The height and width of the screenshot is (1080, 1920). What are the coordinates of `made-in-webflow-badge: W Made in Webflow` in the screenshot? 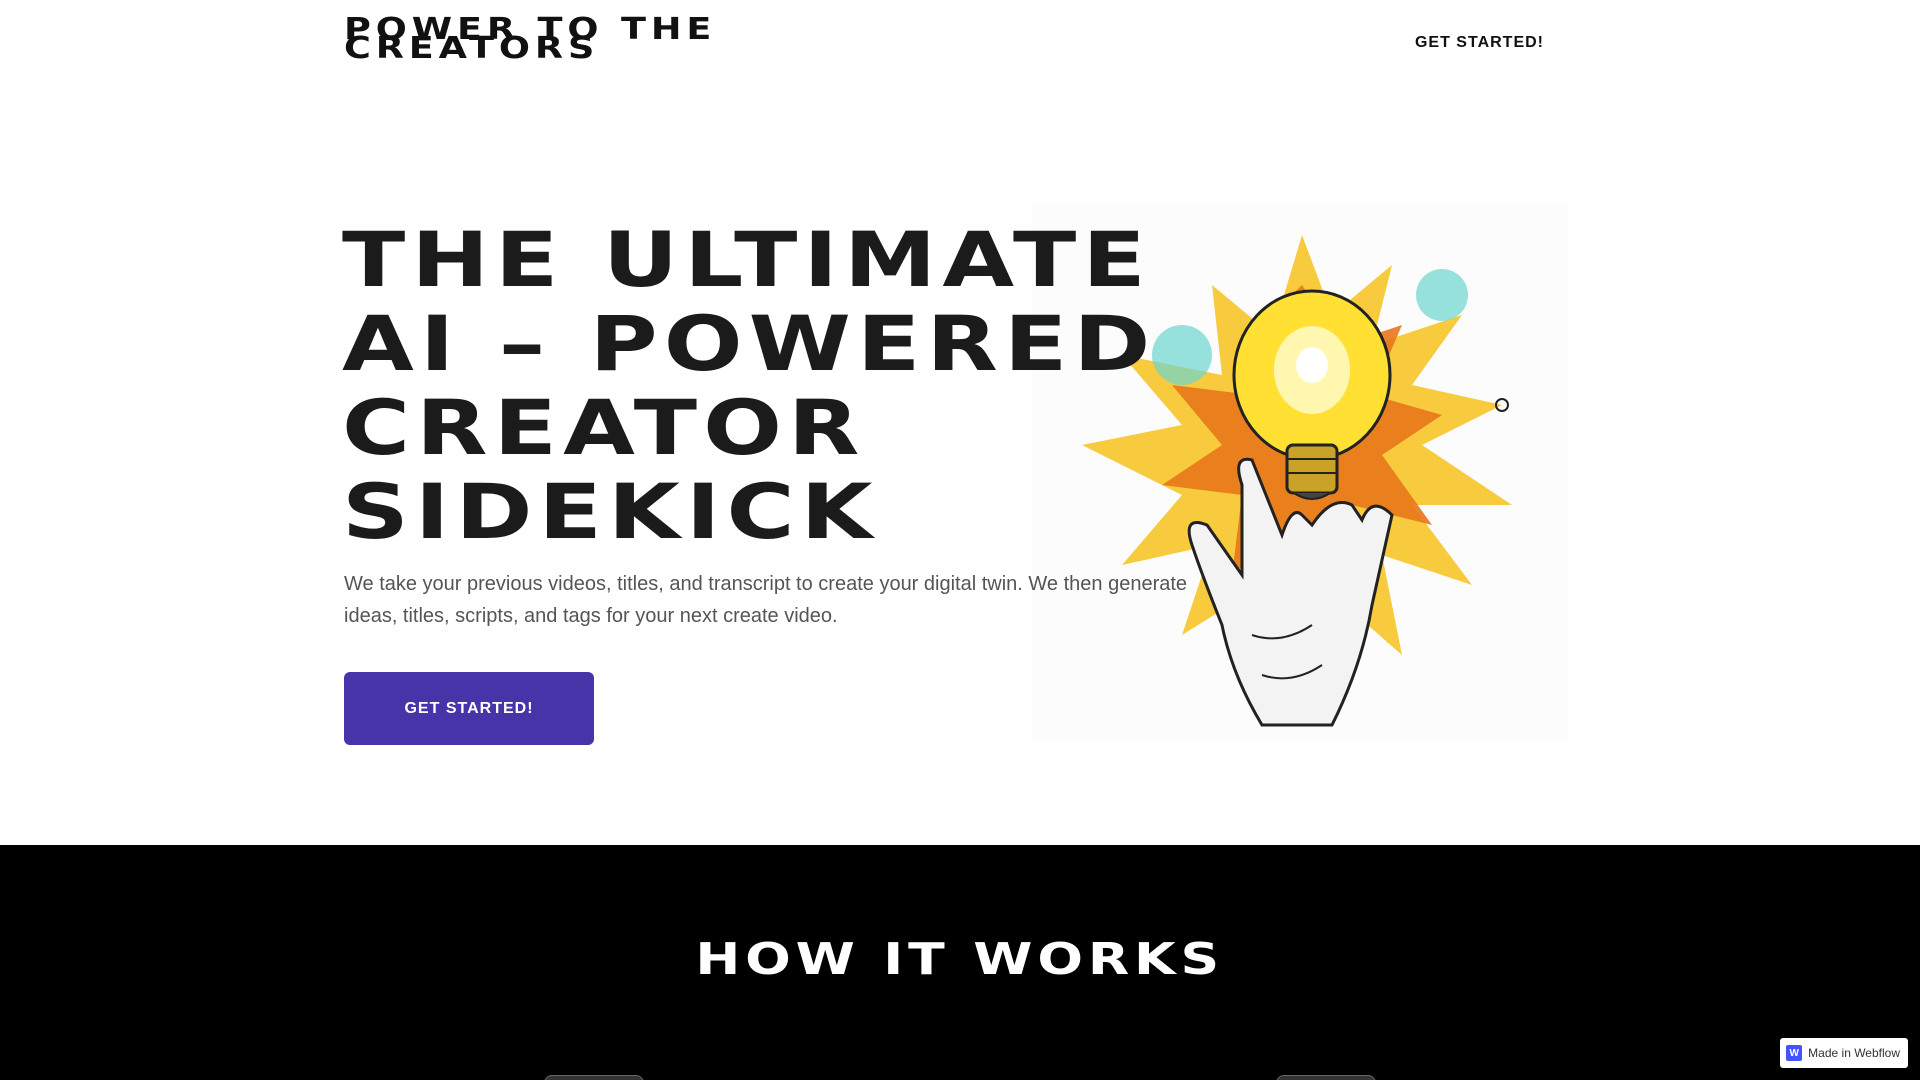 It's located at (1844, 1053).